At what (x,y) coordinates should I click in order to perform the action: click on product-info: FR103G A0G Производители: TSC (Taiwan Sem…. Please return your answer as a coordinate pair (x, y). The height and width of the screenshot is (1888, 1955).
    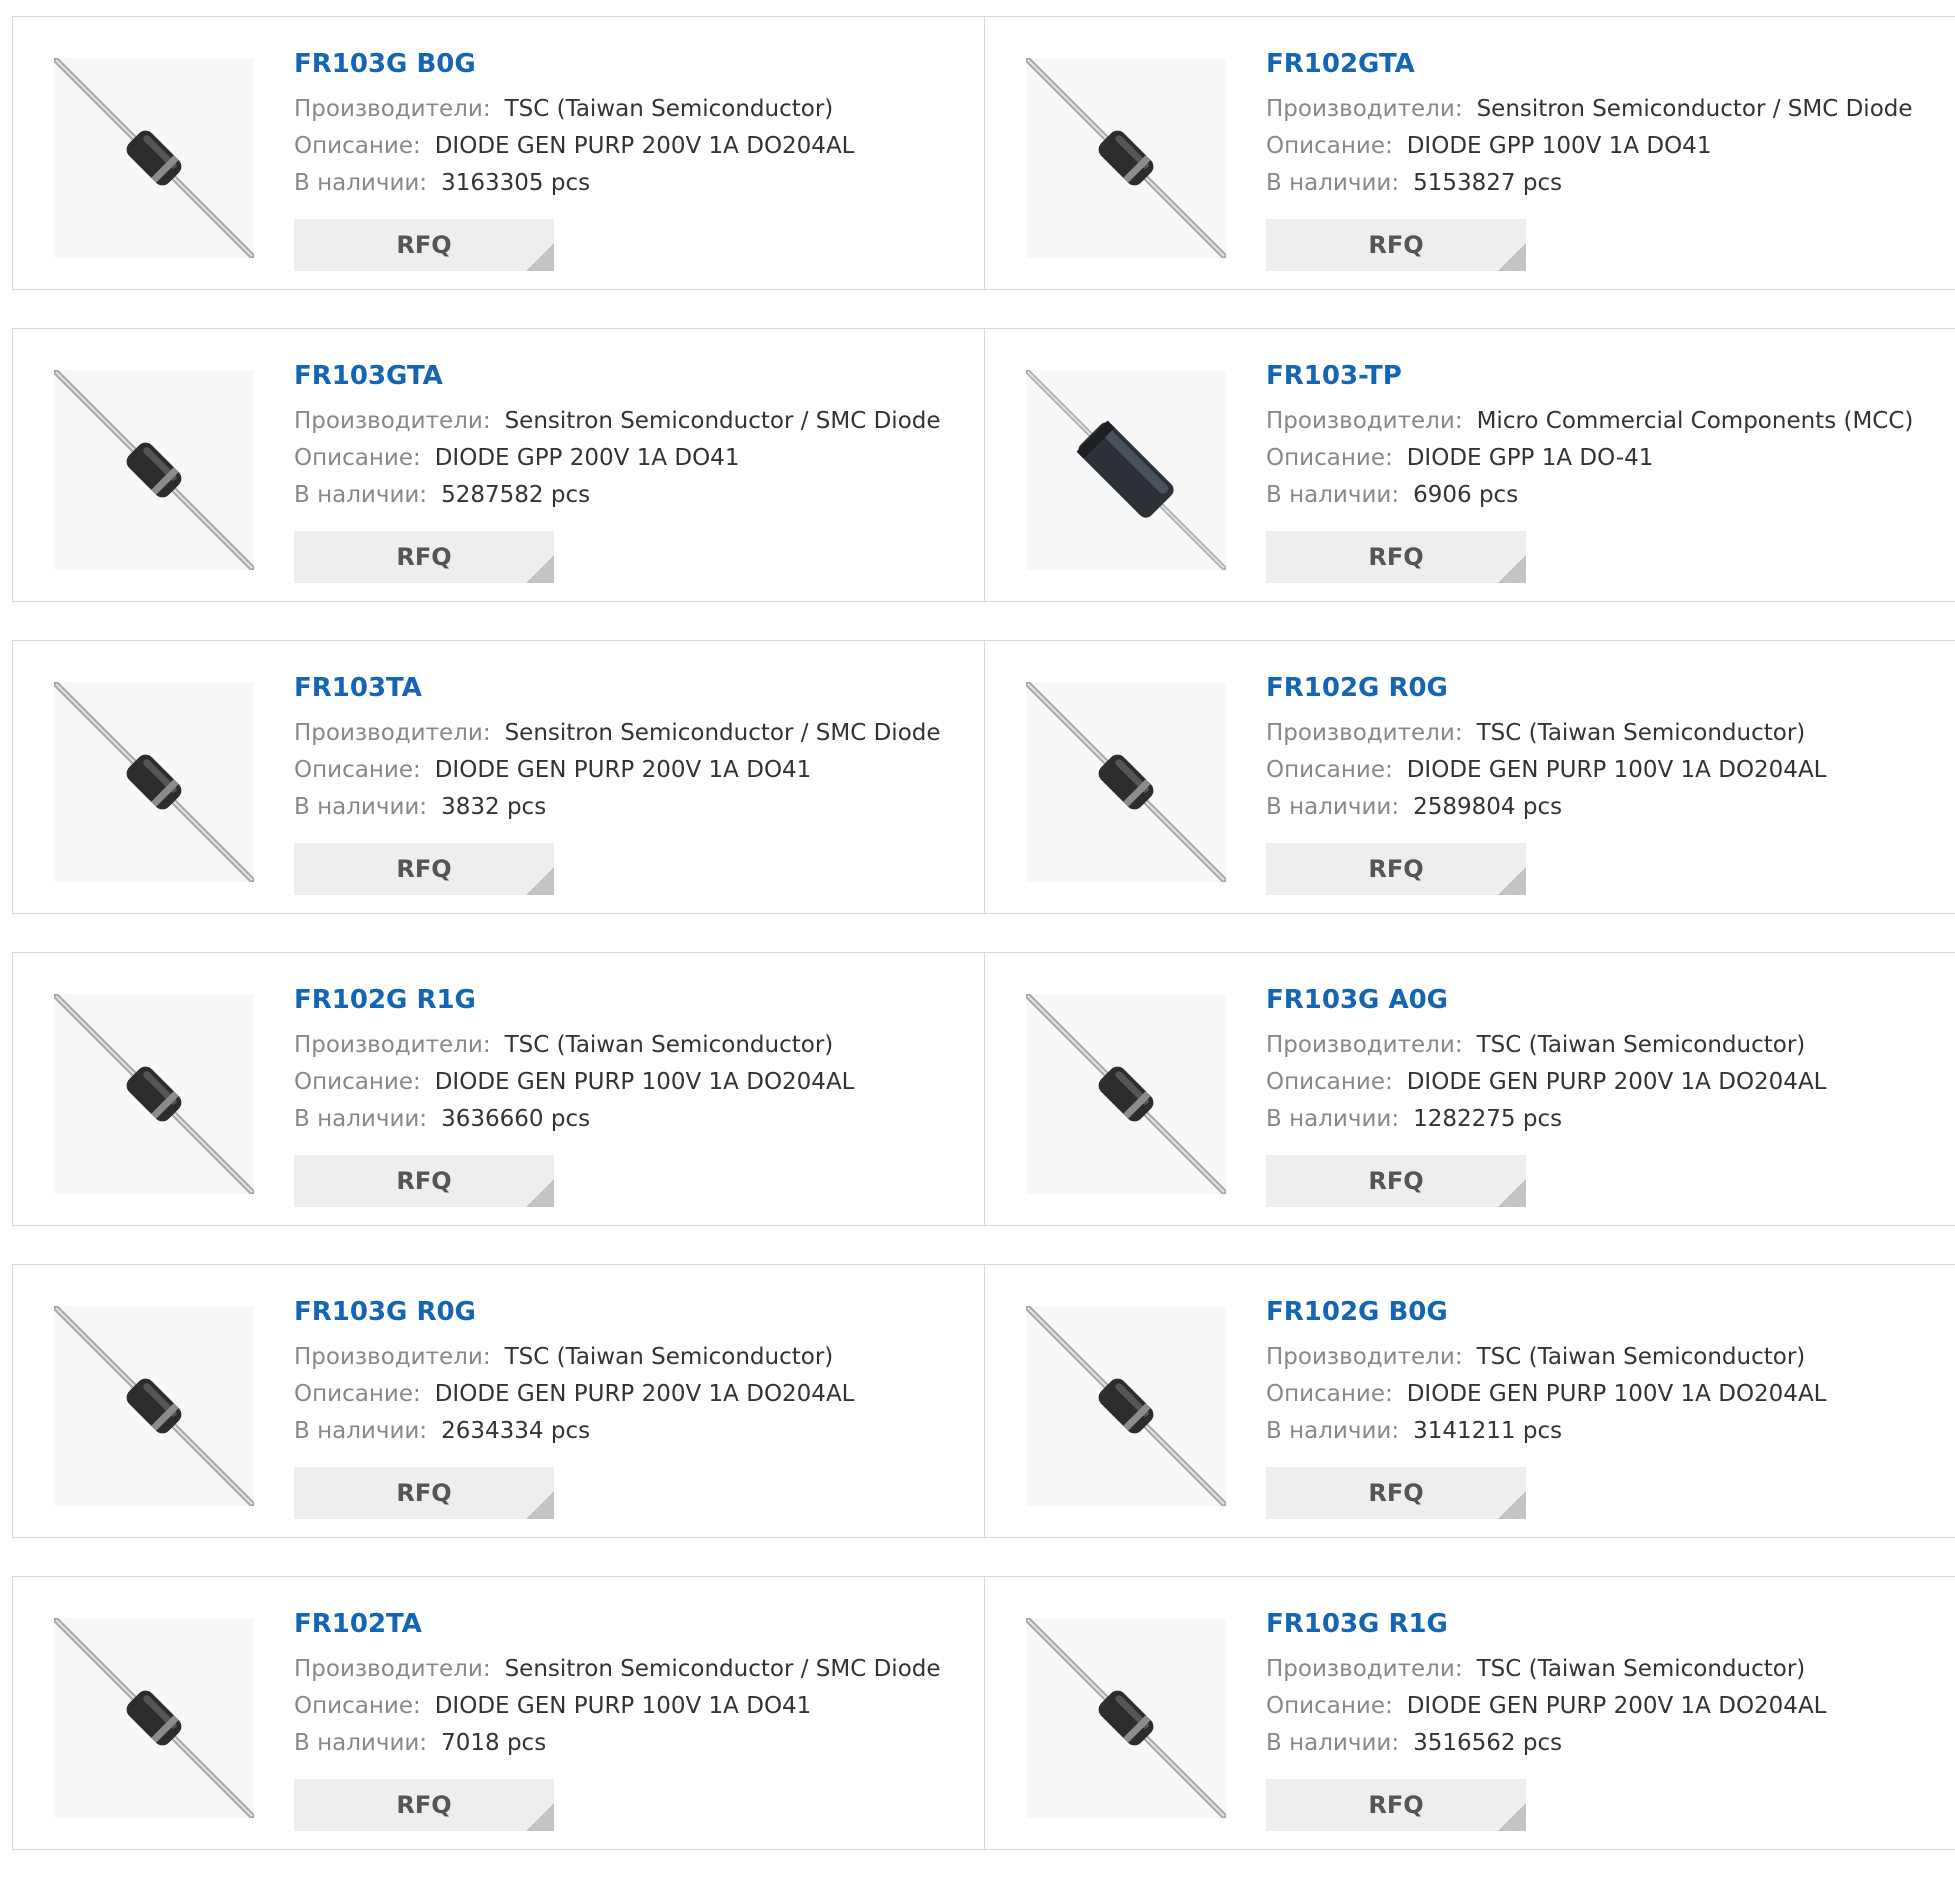
    Looking at the image, I should click on (1546, 1060).